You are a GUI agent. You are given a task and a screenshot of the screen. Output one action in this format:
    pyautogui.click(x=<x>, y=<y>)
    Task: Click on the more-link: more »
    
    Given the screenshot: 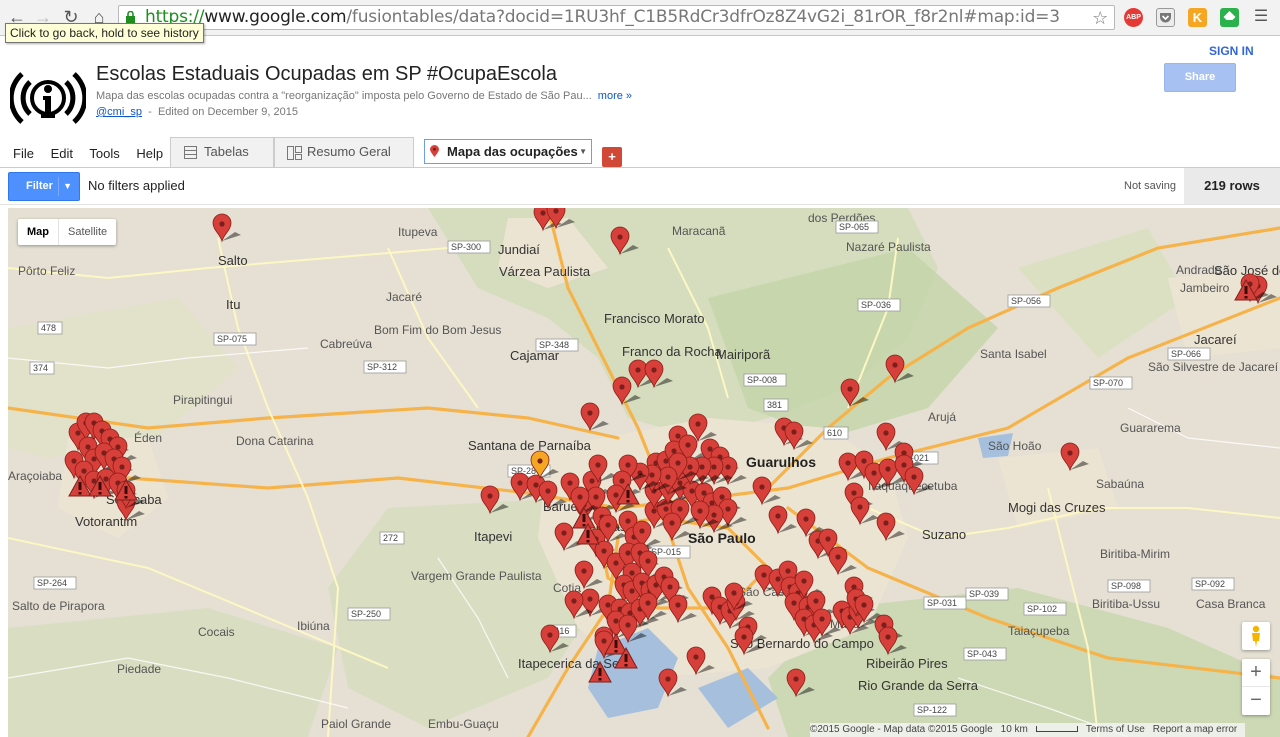 What is the action you would take?
    pyautogui.click(x=615, y=96)
    